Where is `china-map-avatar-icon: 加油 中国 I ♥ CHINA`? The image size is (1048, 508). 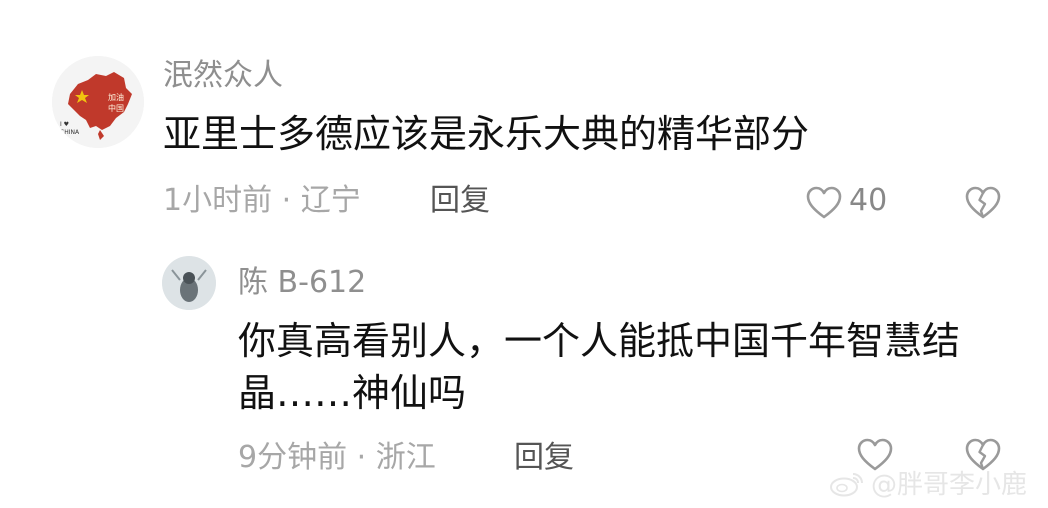 china-map-avatar-icon: 加油 中国 I ♥ CHINA is located at coordinates (98, 102).